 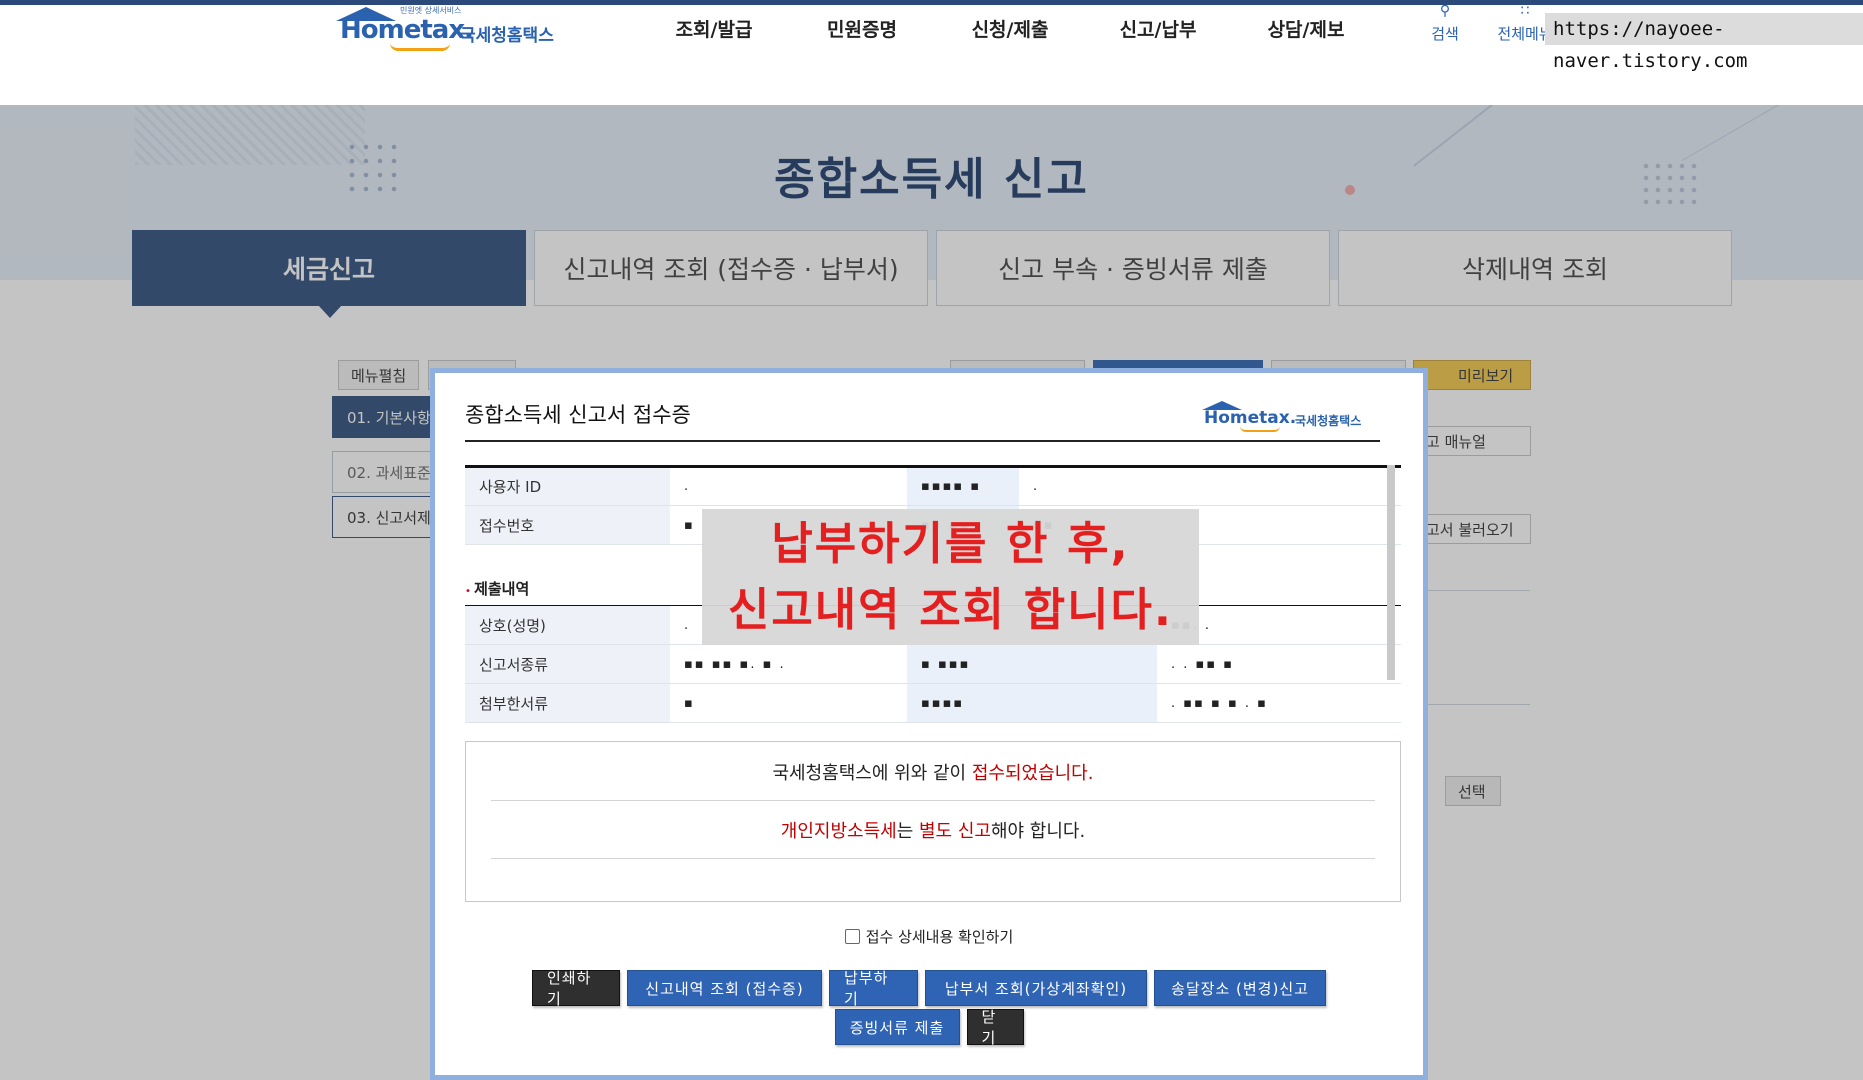 I want to click on search-icon: ⚲, so click(x=1445, y=11).